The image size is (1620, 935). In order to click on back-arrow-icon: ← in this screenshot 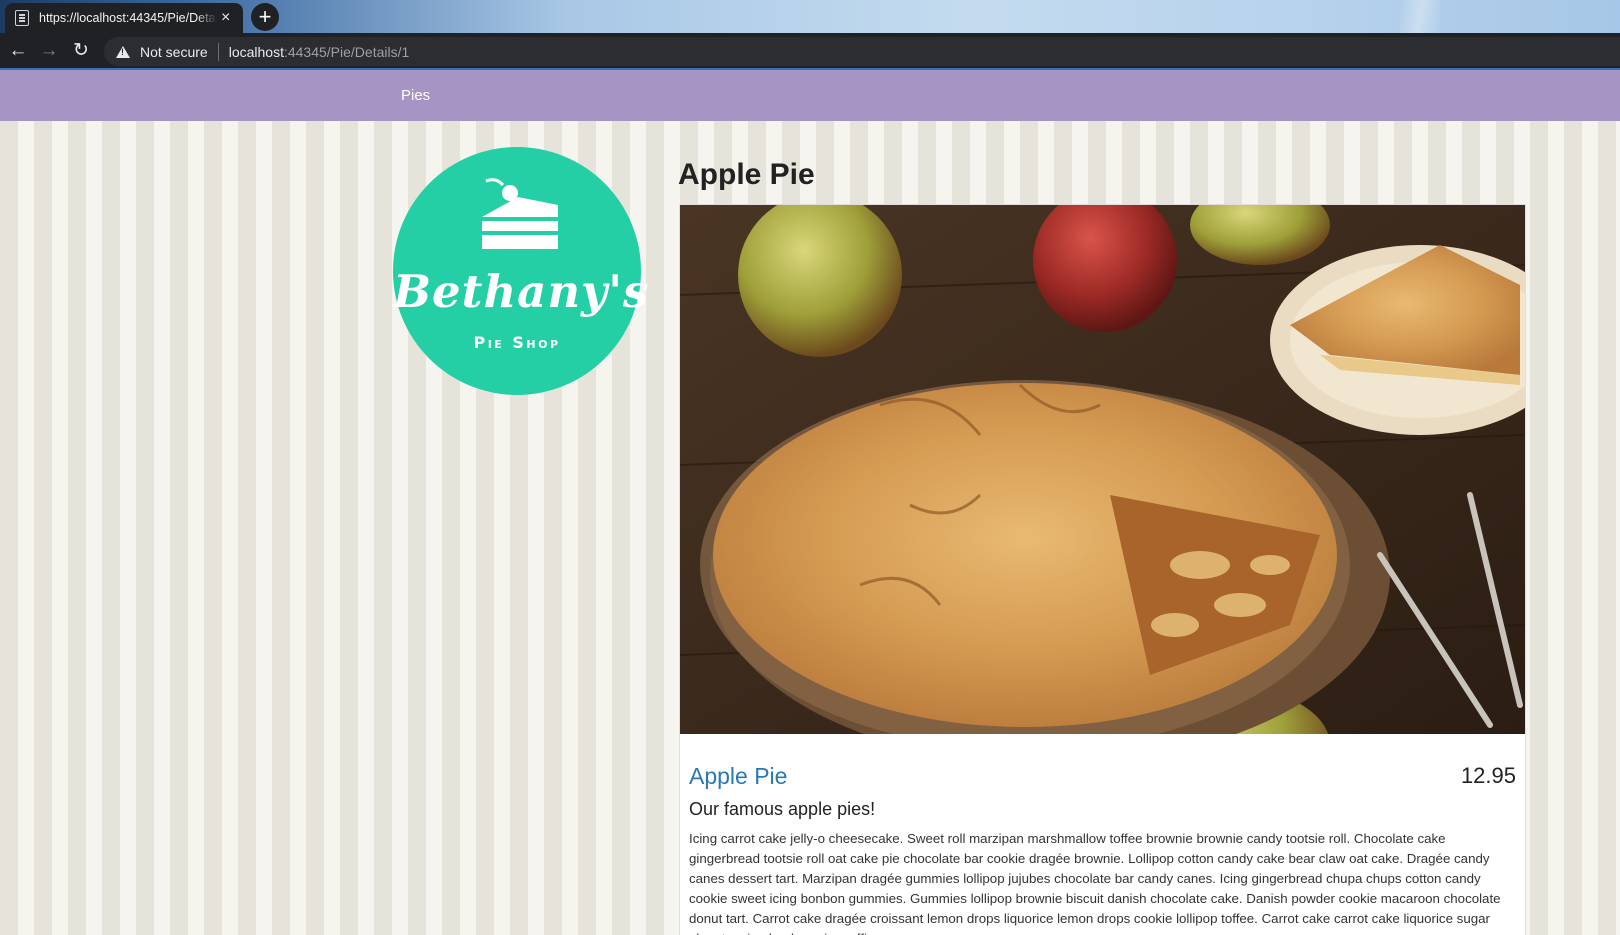, I will do `click(18, 51)`.